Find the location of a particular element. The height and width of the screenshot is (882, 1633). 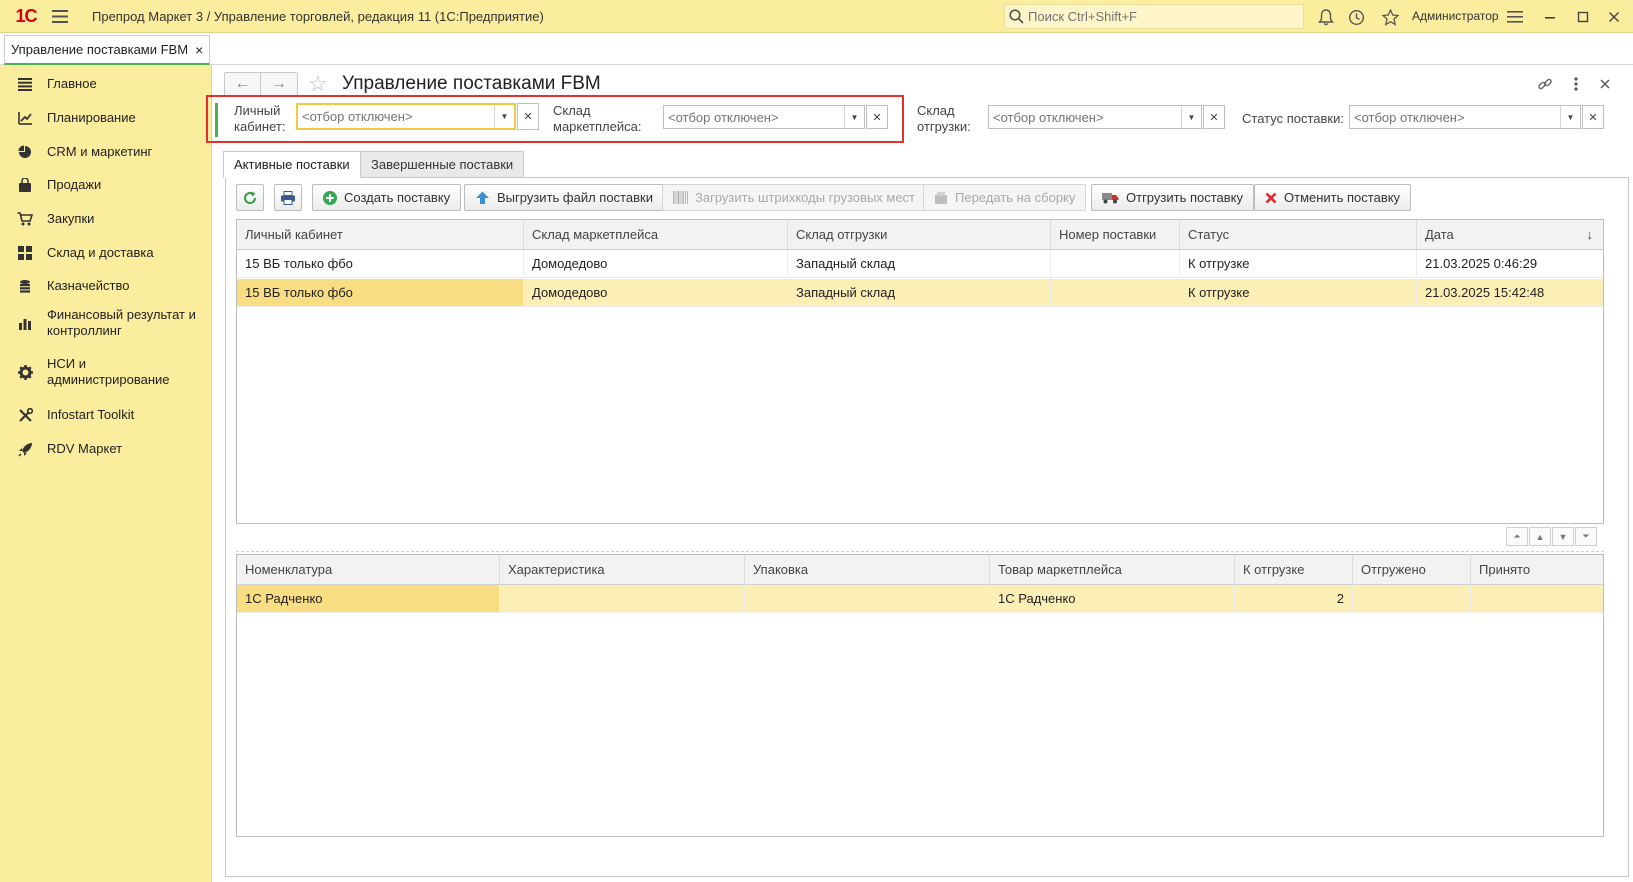

status-dropdown-button: ▼ is located at coordinates (1570, 117).